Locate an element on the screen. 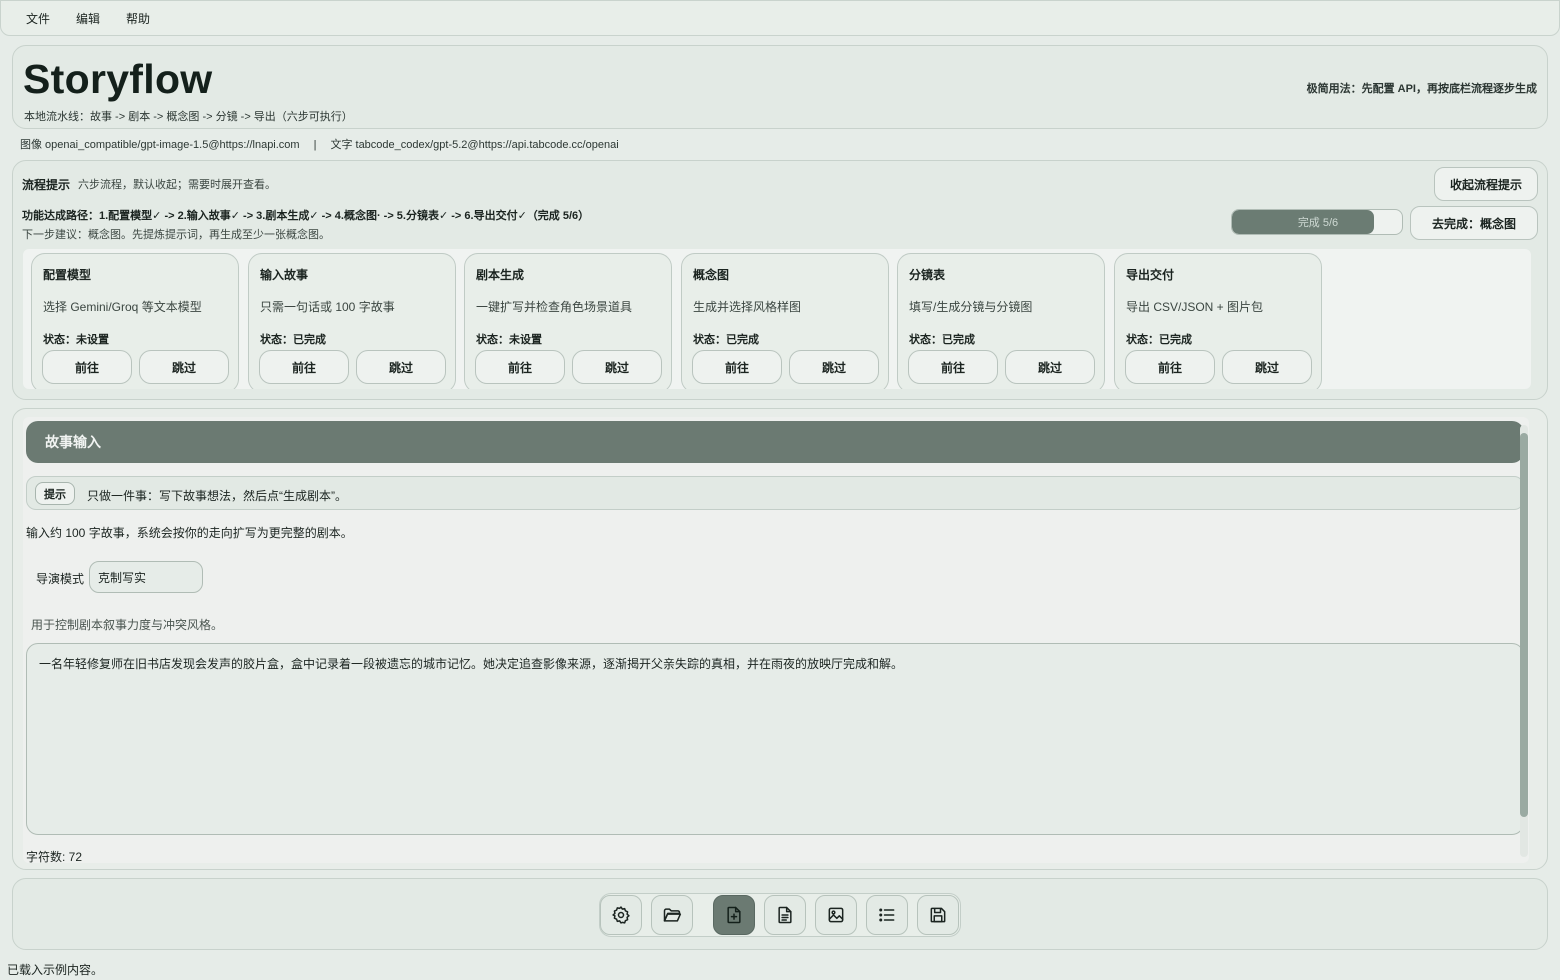 This screenshot has width=1560, height=980. char-count: 字符数: 72 is located at coordinates (54, 857).